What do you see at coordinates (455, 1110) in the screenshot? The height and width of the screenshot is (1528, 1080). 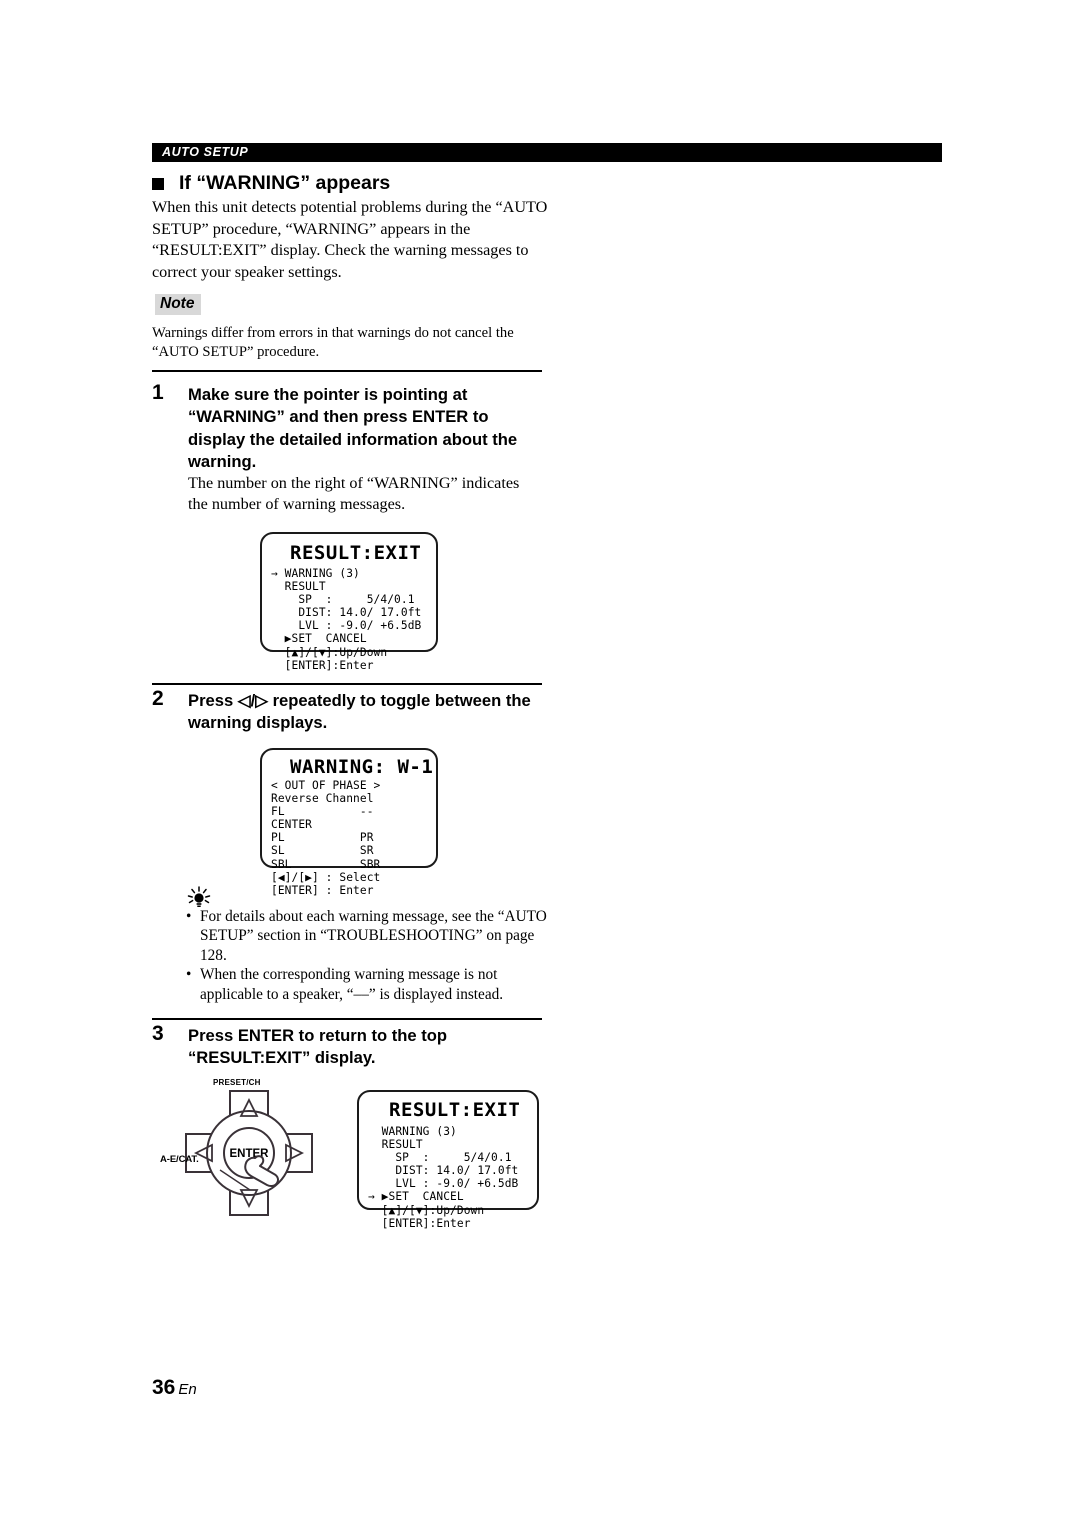 I see `lcd-title-3: RESULT:EXIT` at bounding box center [455, 1110].